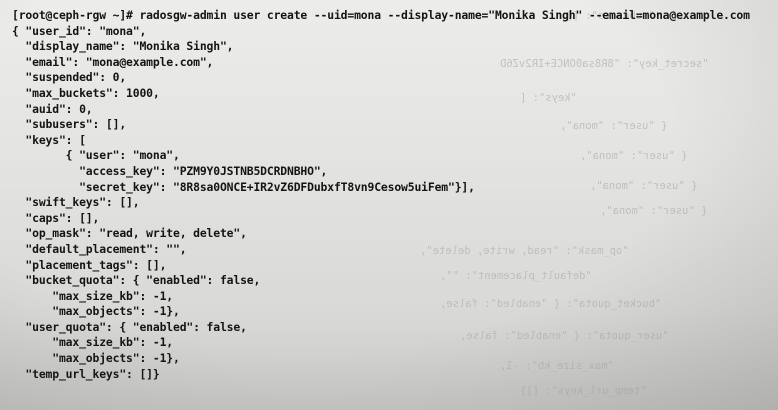 Image resolution: width=778 pixels, height=410 pixels. What do you see at coordinates (113, 61) in the screenshot?
I see `output-line-email: "email": "mona@example.com",` at bounding box center [113, 61].